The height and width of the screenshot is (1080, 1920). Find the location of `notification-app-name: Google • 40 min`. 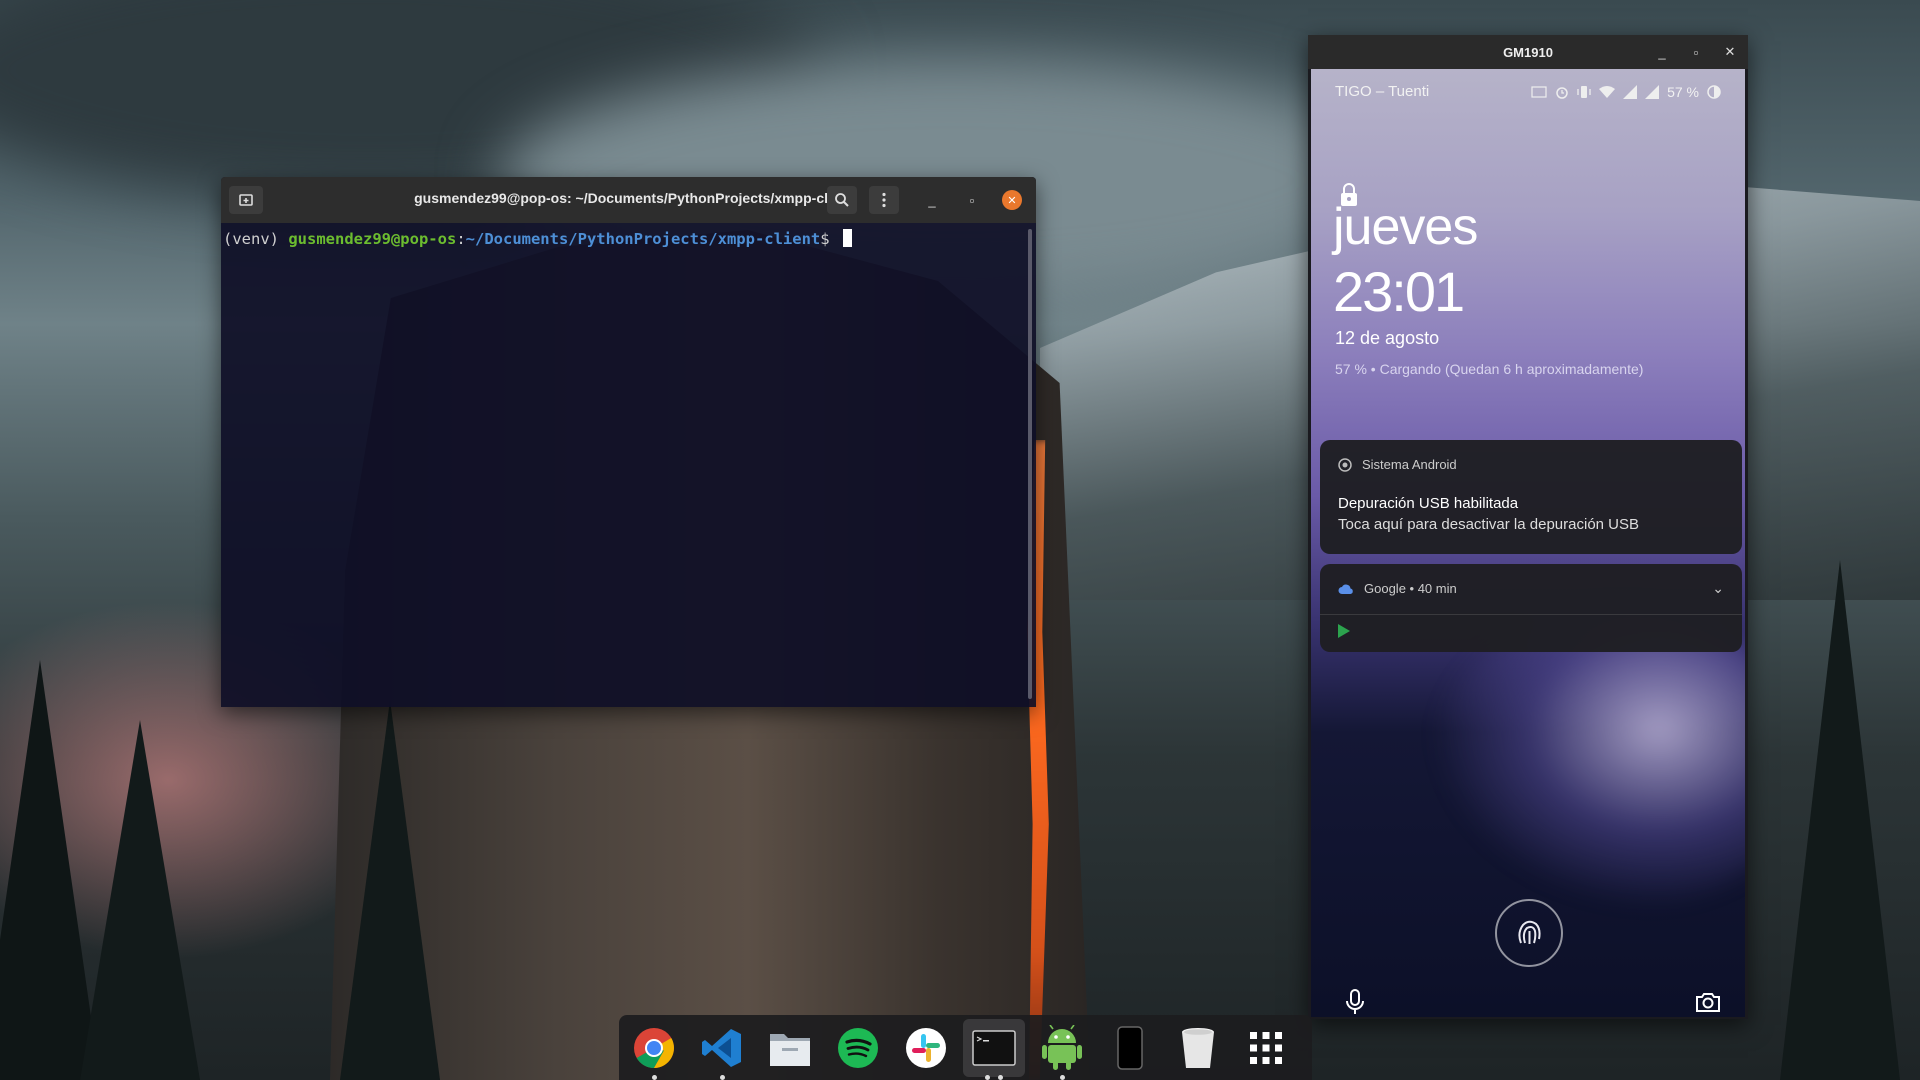

notification-app-name: Google • 40 min is located at coordinates (1410, 588).